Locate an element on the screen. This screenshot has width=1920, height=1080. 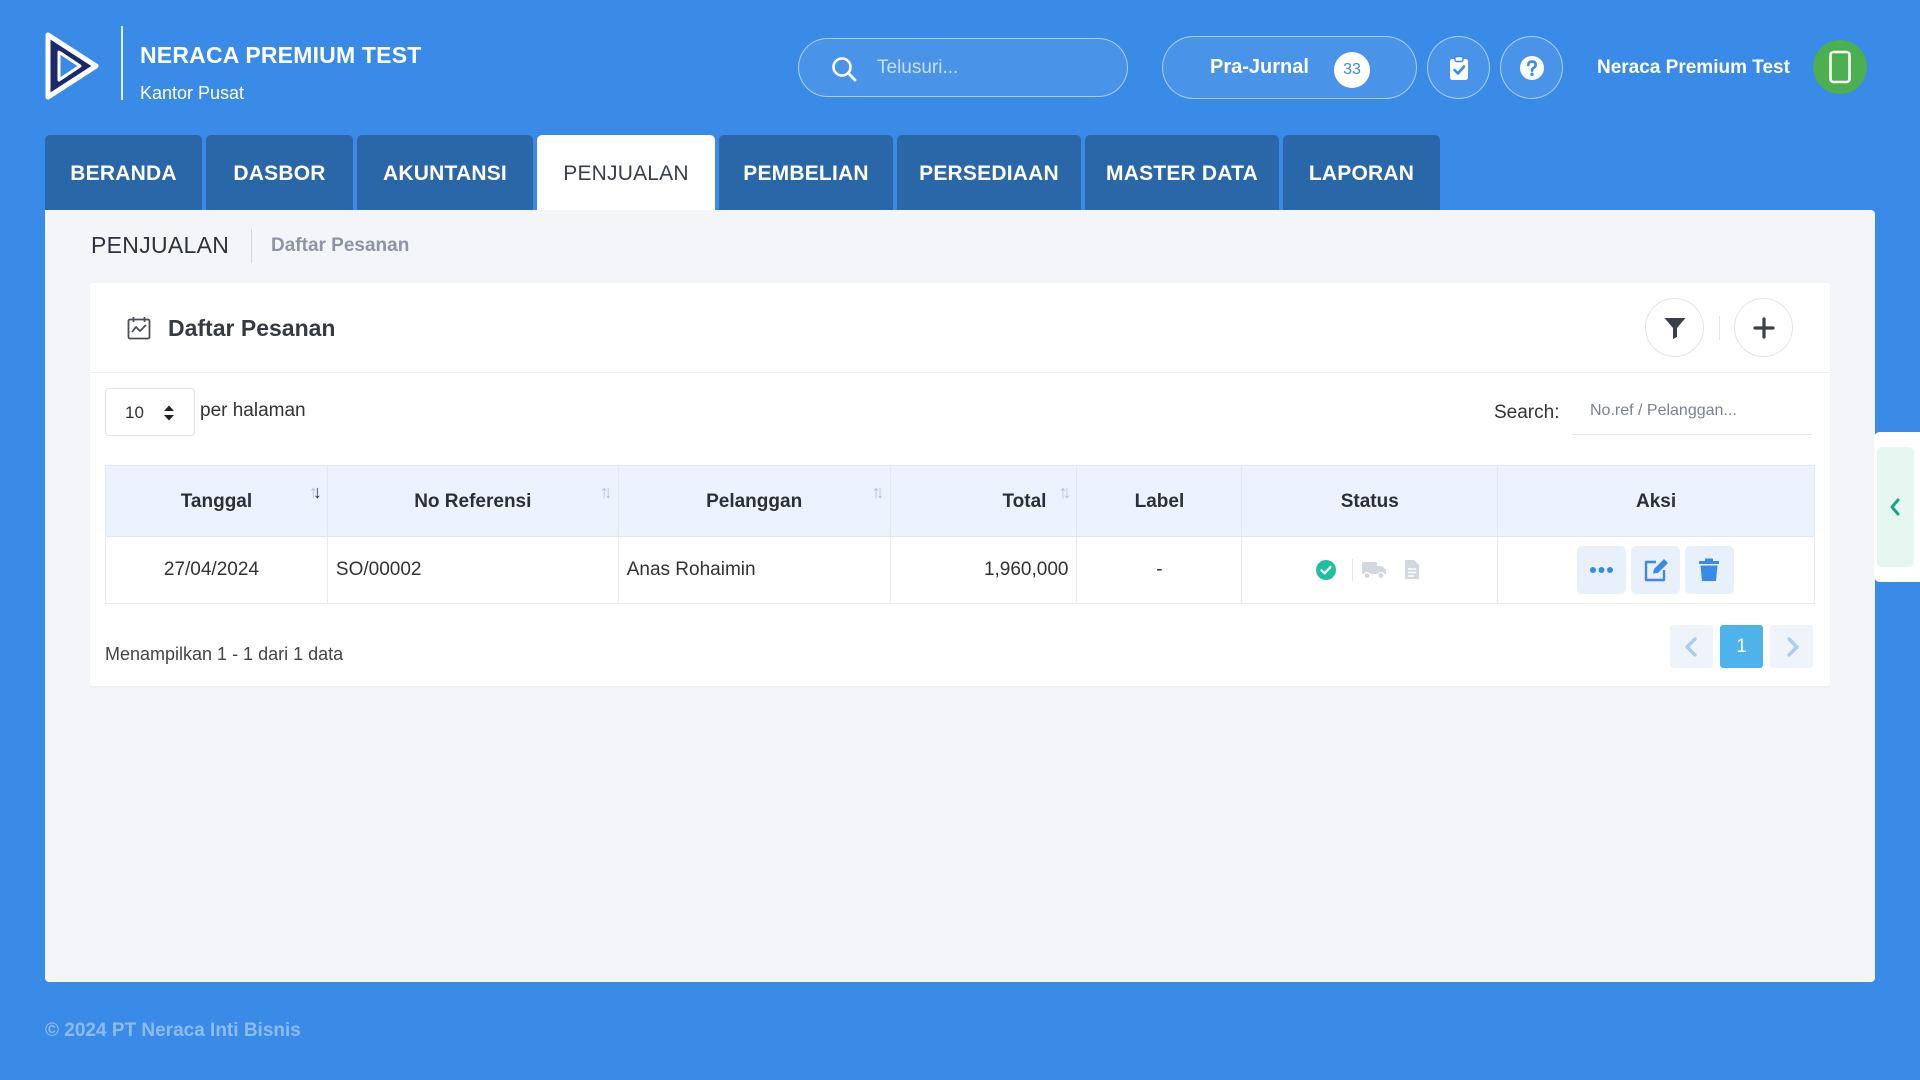
logo-divider is located at coordinates (122, 63).